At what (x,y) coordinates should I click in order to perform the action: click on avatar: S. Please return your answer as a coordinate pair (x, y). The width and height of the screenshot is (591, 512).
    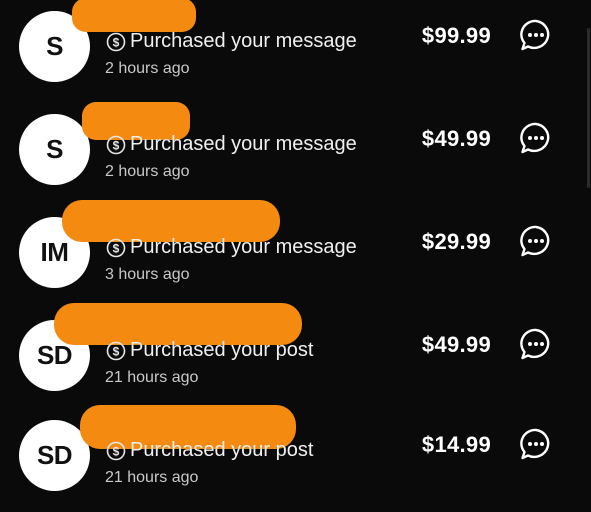
    Looking at the image, I should click on (54, 149).